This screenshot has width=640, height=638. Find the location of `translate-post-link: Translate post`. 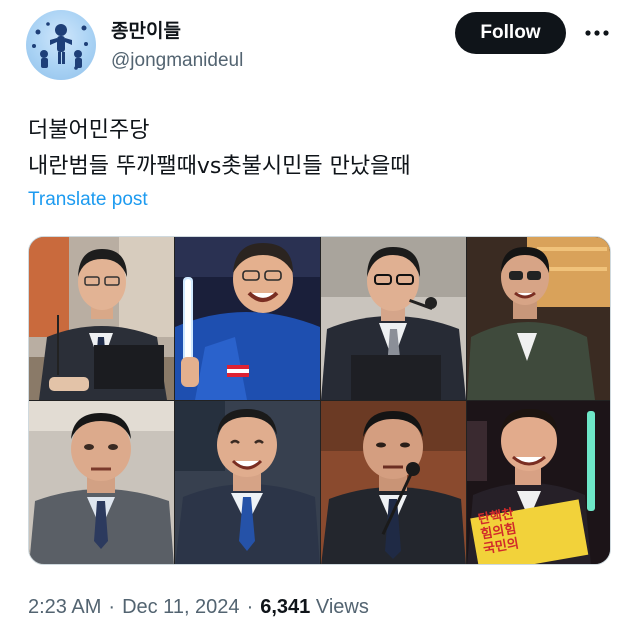

translate-post-link: Translate post is located at coordinates (88, 200).